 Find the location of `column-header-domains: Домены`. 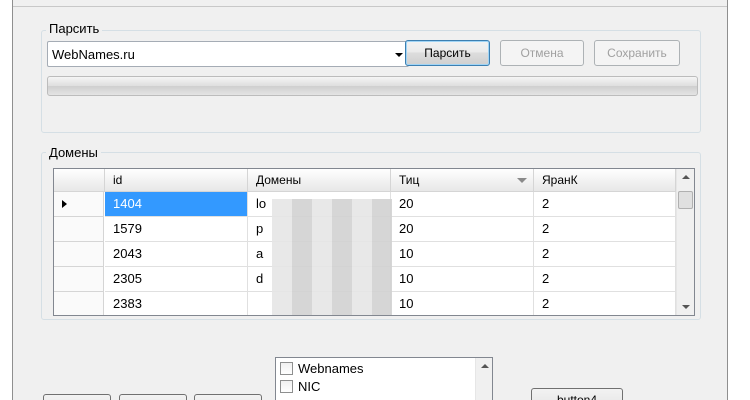

column-header-domains: Домены is located at coordinates (319, 180).